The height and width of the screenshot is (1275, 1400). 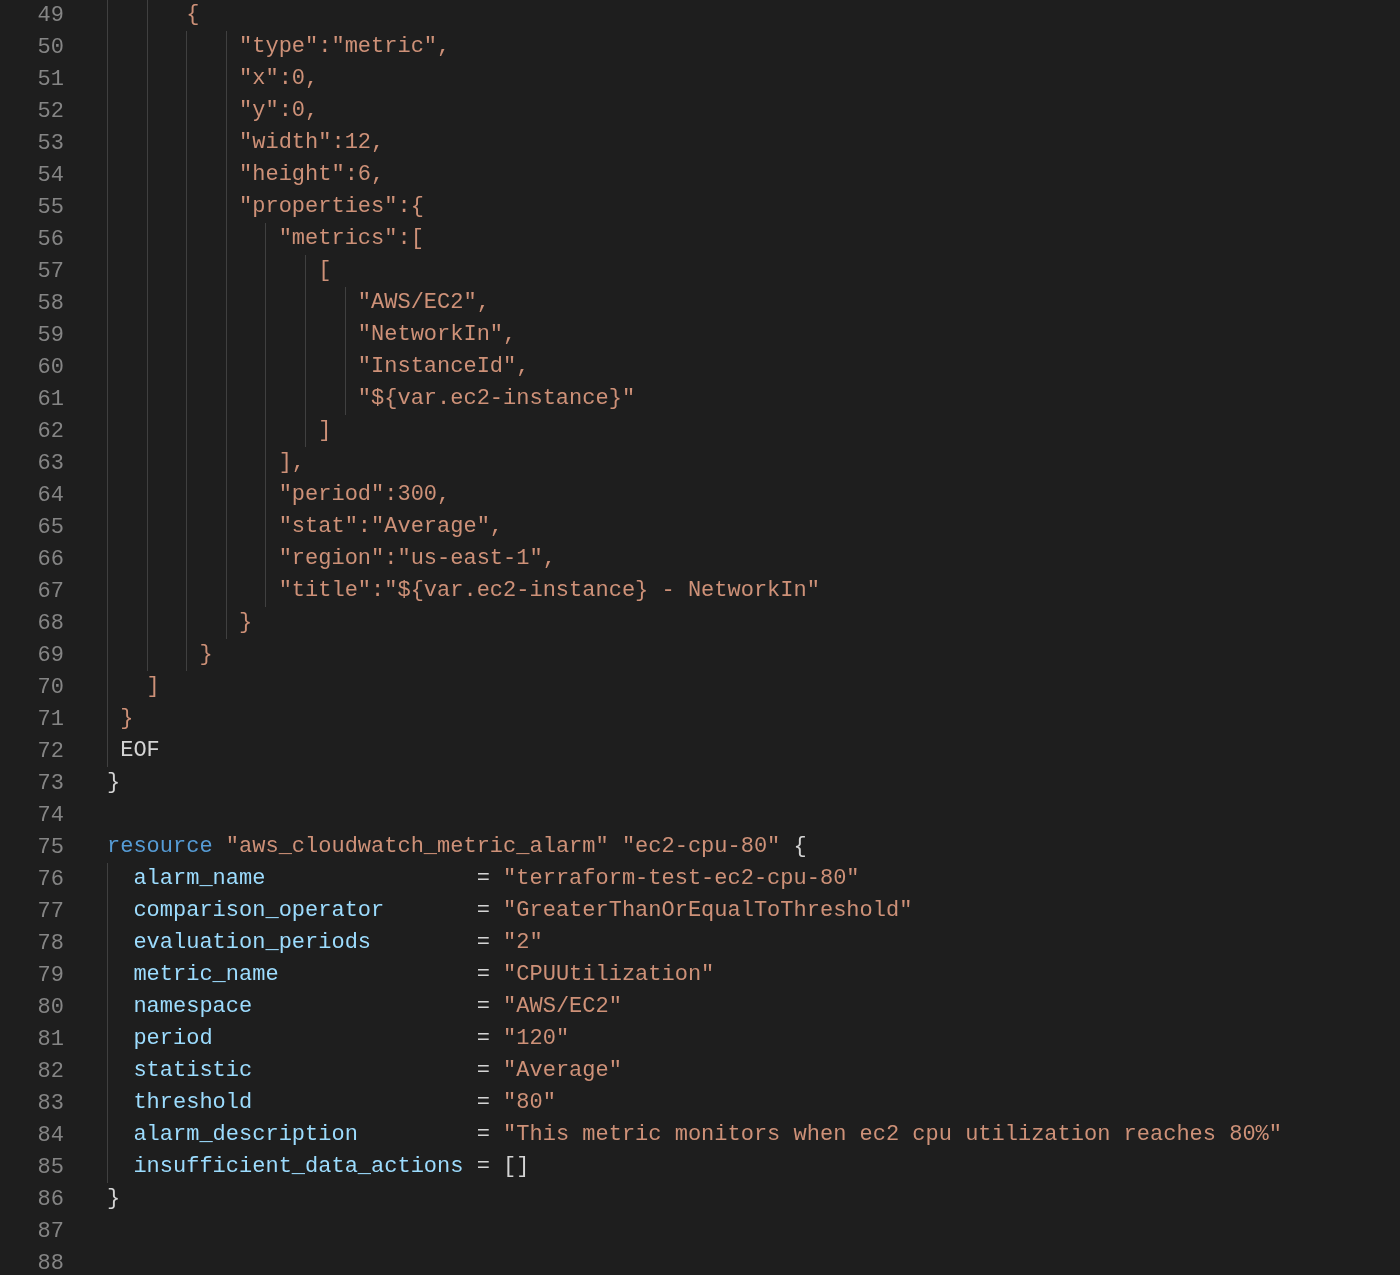 What do you see at coordinates (50, 335) in the screenshot?
I see `line-number: 59` at bounding box center [50, 335].